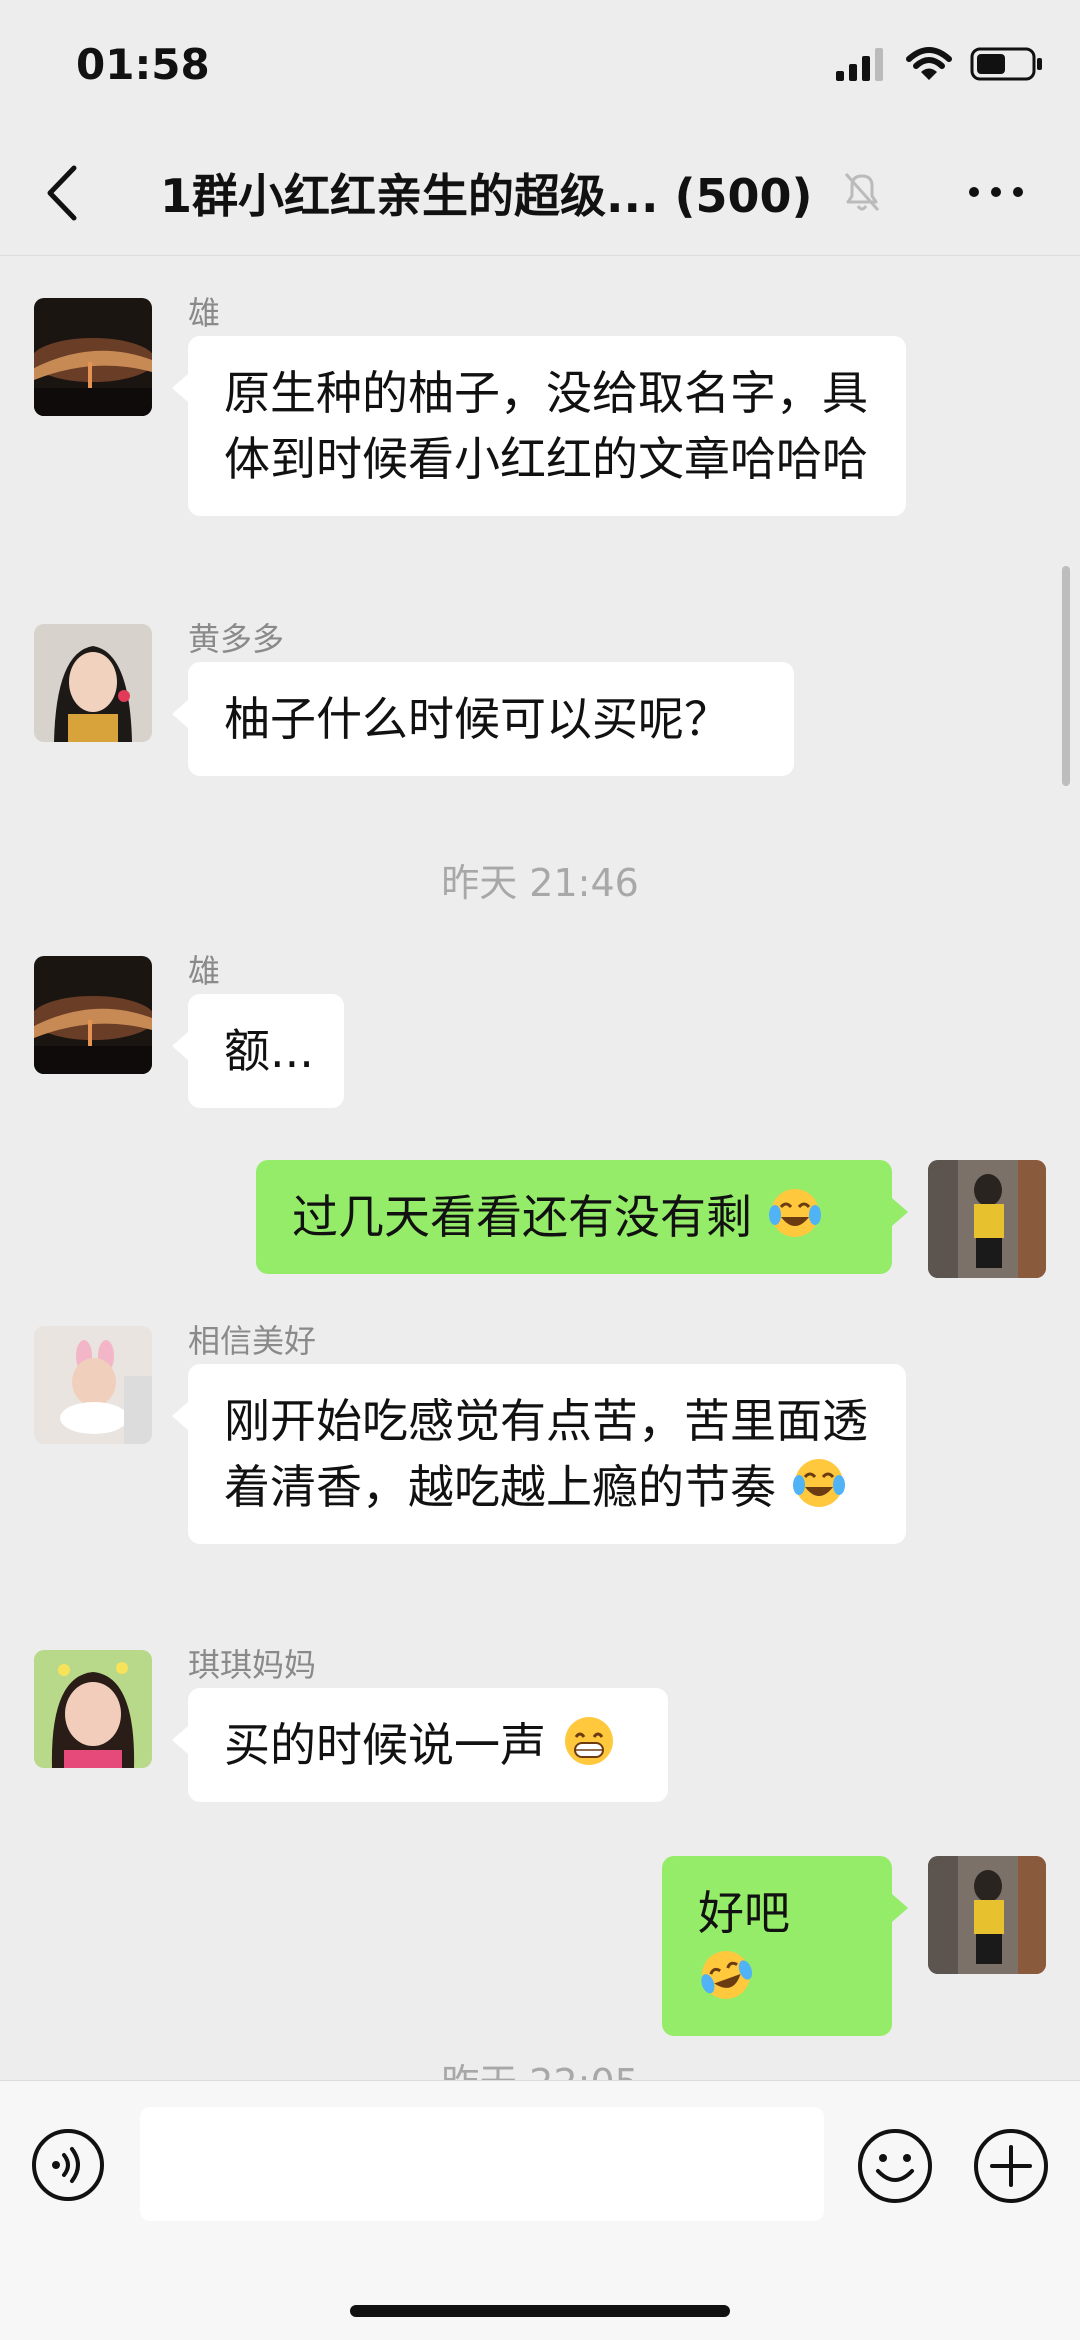 This screenshot has height=2340, width=1080. What do you see at coordinates (895, 2166) in the screenshot?
I see `smiley-icon` at bounding box center [895, 2166].